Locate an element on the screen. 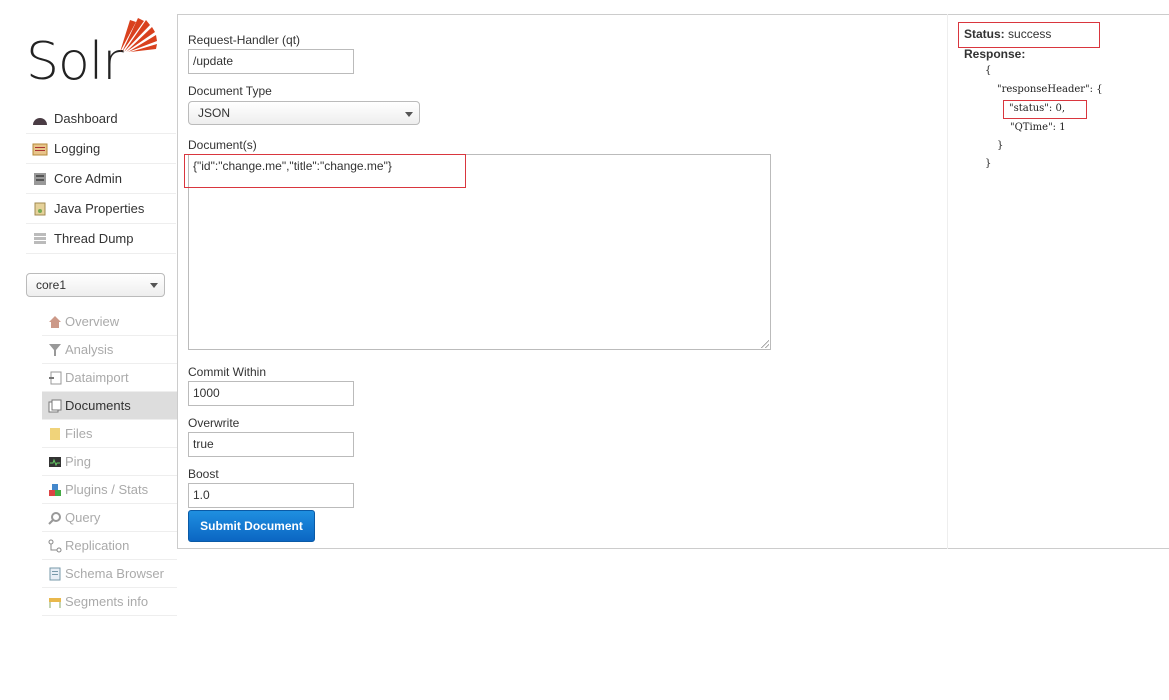 Image resolution: width=1169 pixels, height=700 pixels. schema-icon is located at coordinates (55, 574).